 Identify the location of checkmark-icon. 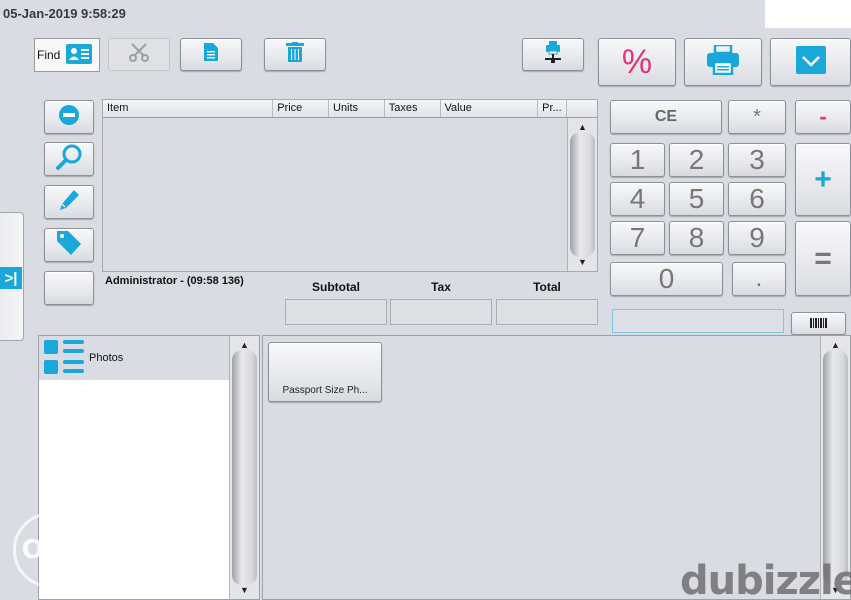
(810, 62).